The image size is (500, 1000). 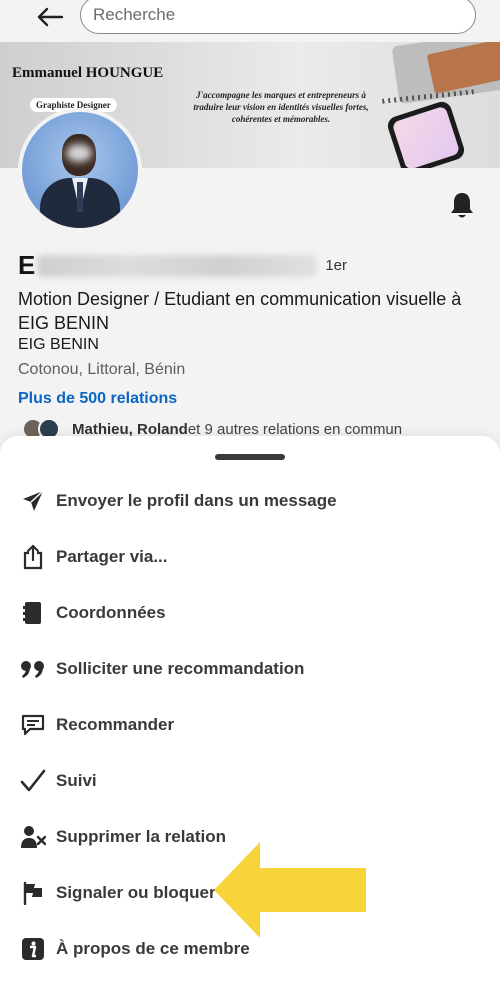 What do you see at coordinates (250, 457) in the screenshot?
I see `sheet-handle` at bounding box center [250, 457].